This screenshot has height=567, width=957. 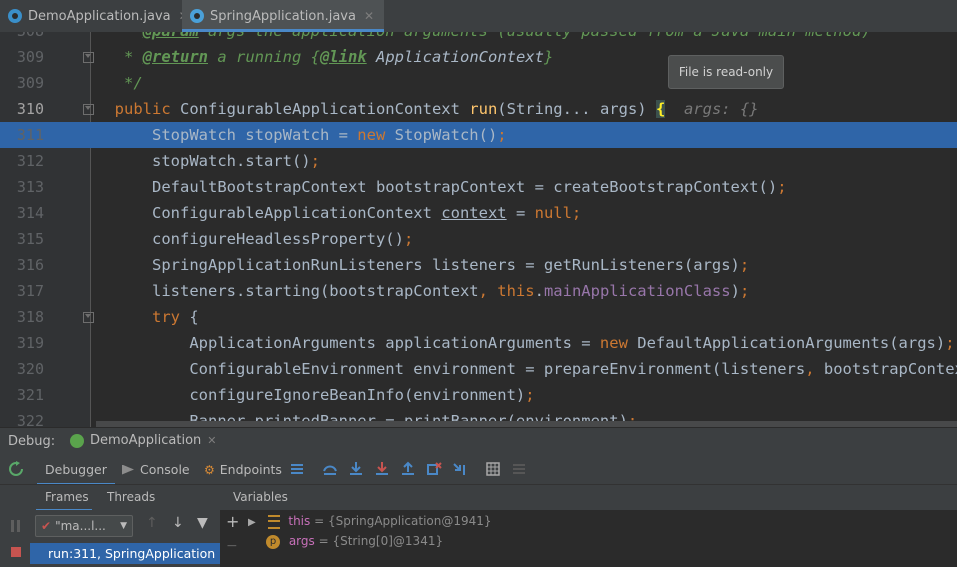 I want to click on line-number: 319, so click(x=30, y=343).